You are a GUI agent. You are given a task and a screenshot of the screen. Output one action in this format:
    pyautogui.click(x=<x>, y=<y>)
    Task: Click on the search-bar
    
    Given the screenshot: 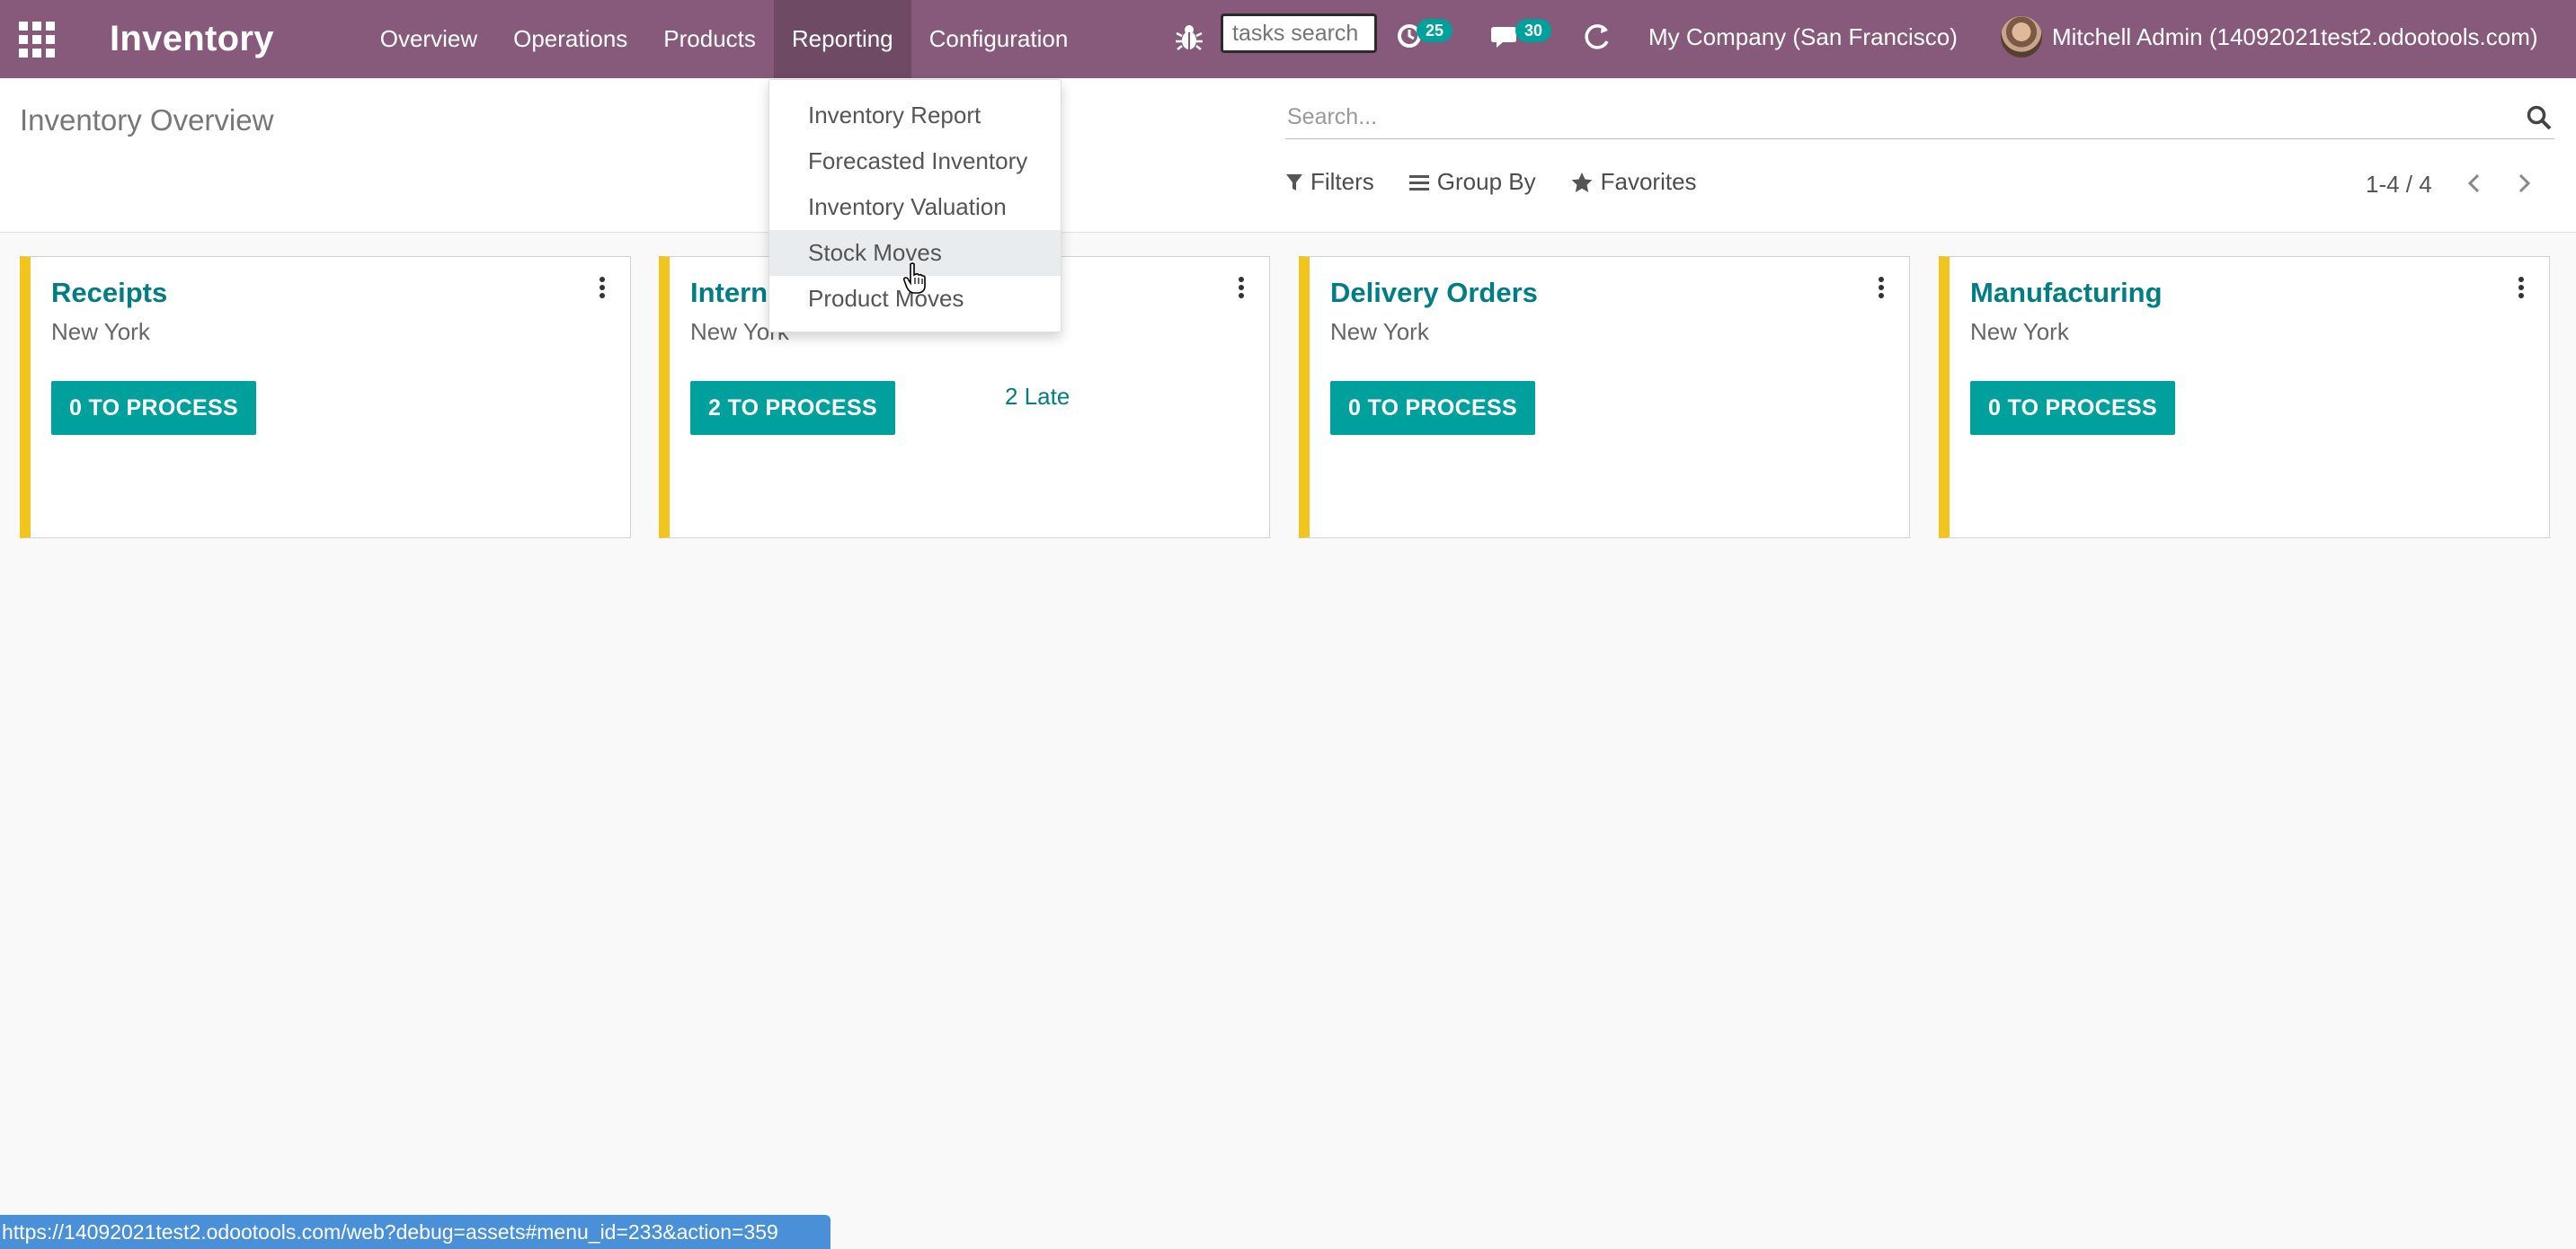 What is the action you would take?
    pyautogui.click(x=1920, y=117)
    